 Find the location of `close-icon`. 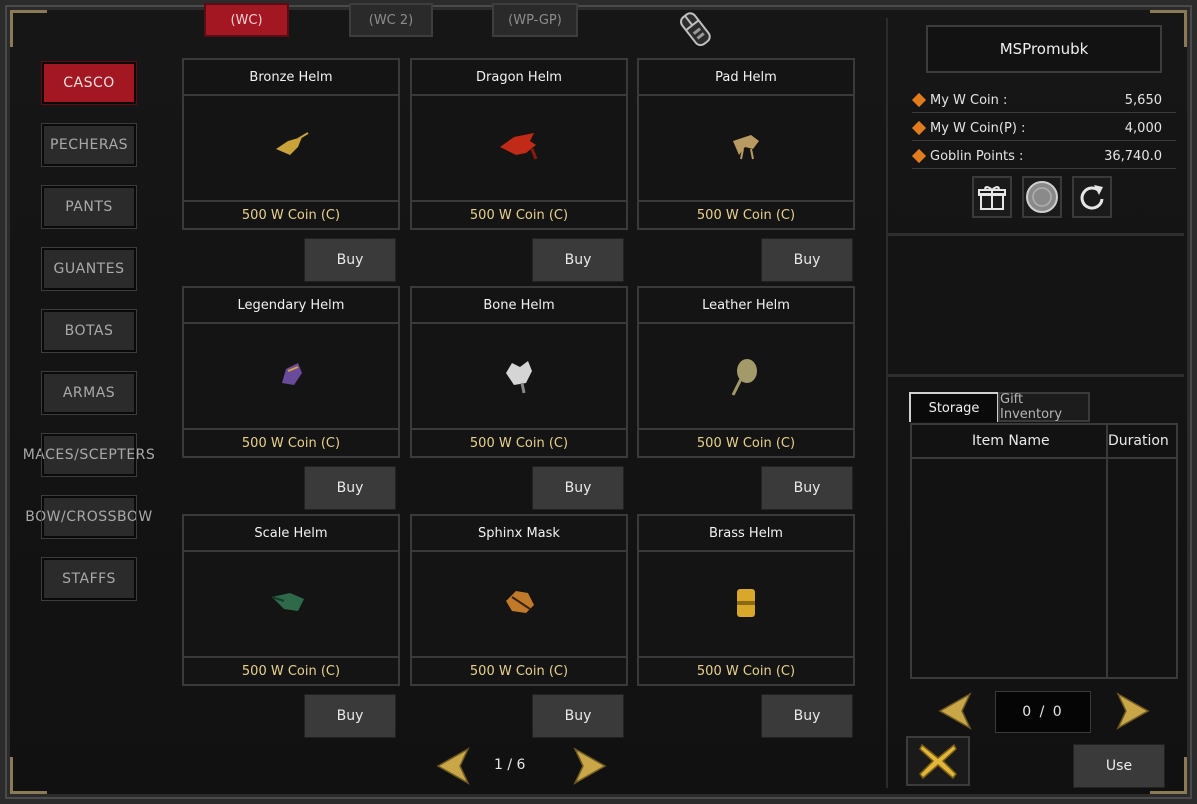

close-icon is located at coordinates (938, 761).